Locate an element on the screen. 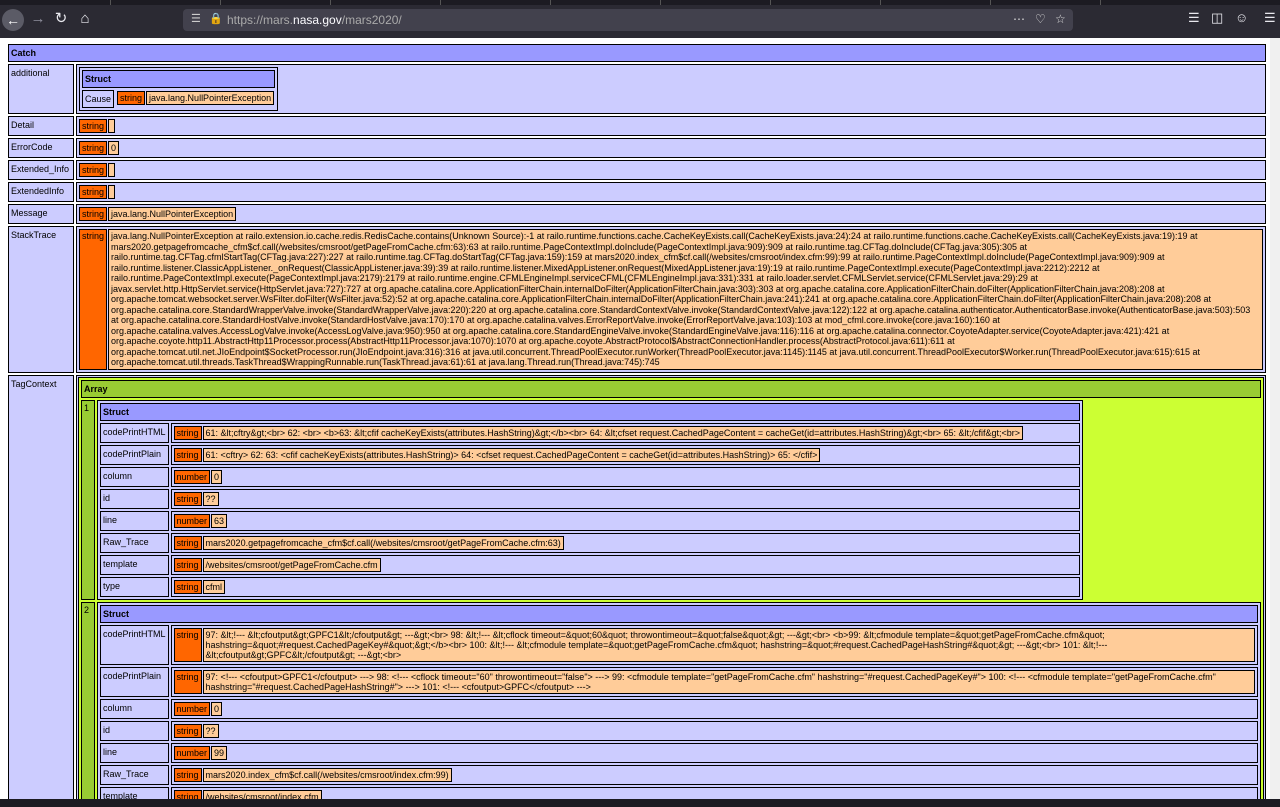 This screenshot has height=807, width=1280. dump-key: StackTrace is located at coordinates (41, 299).